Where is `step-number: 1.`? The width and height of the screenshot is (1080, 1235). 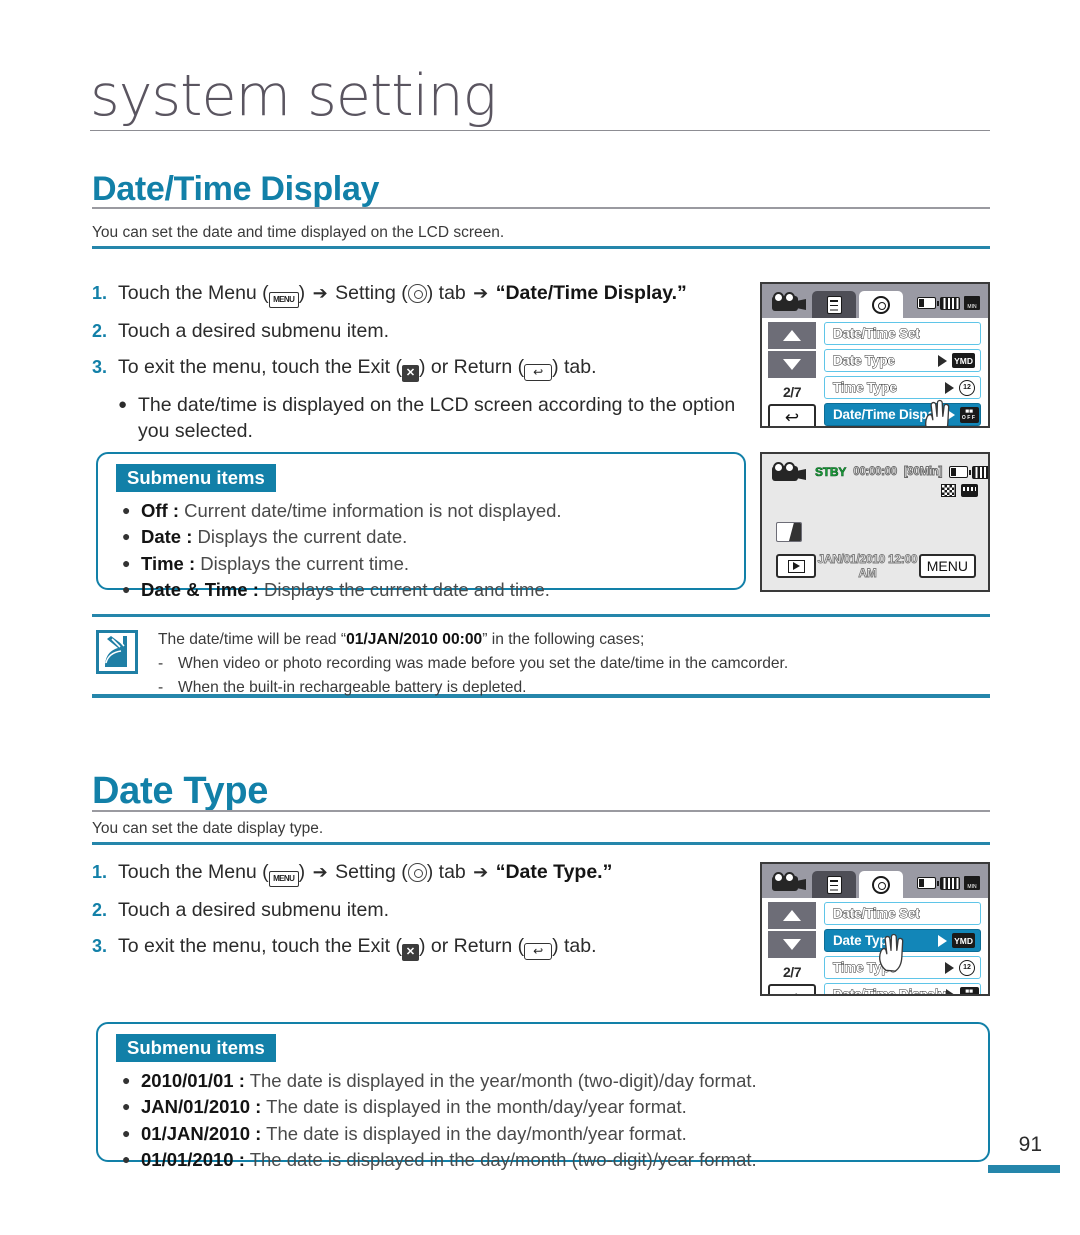 step-number: 1. is located at coordinates (100, 293).